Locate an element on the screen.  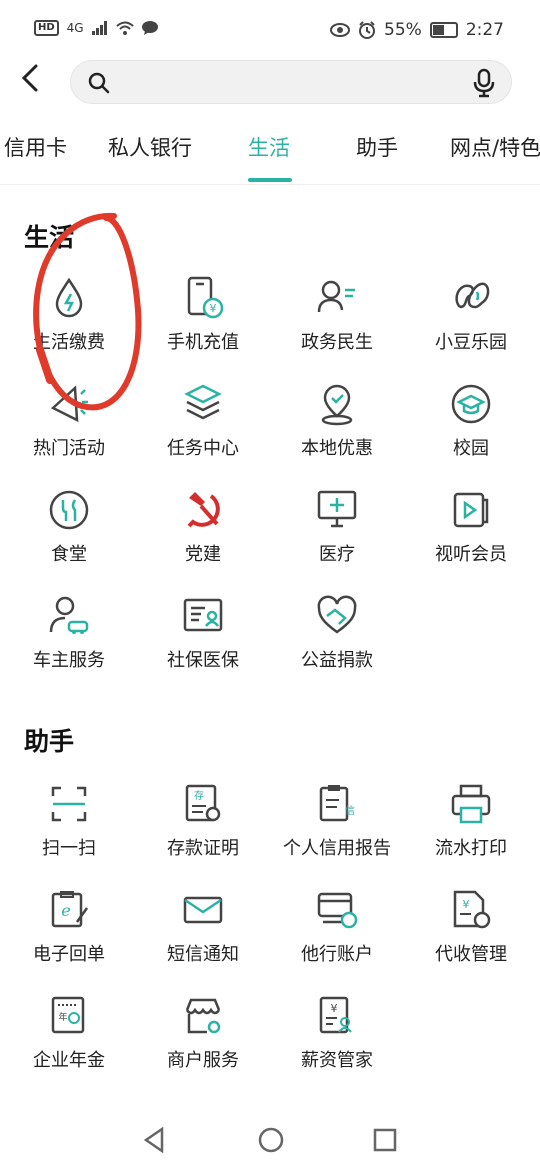
alarm-icon is located at coordinates (367, 30).